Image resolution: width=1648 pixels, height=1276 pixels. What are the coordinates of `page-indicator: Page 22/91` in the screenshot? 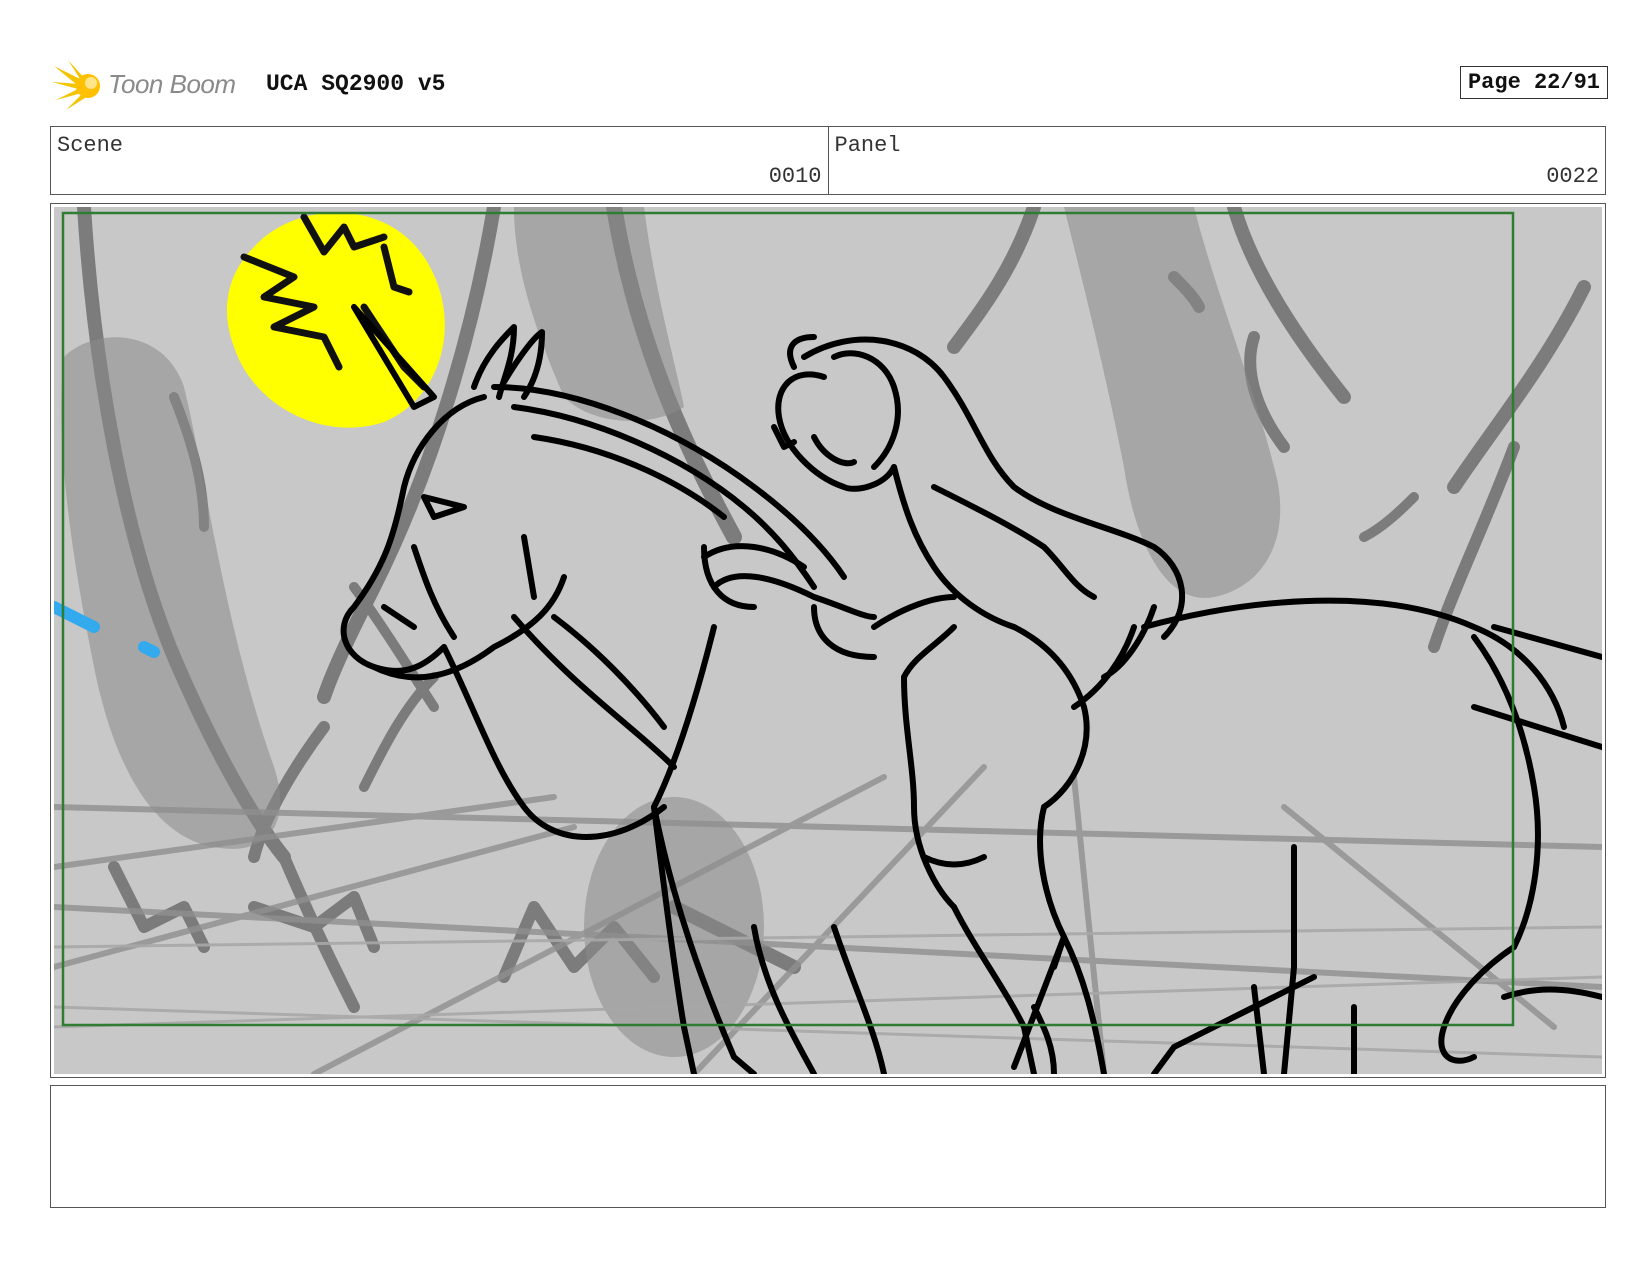 It's located at (1533, 82).